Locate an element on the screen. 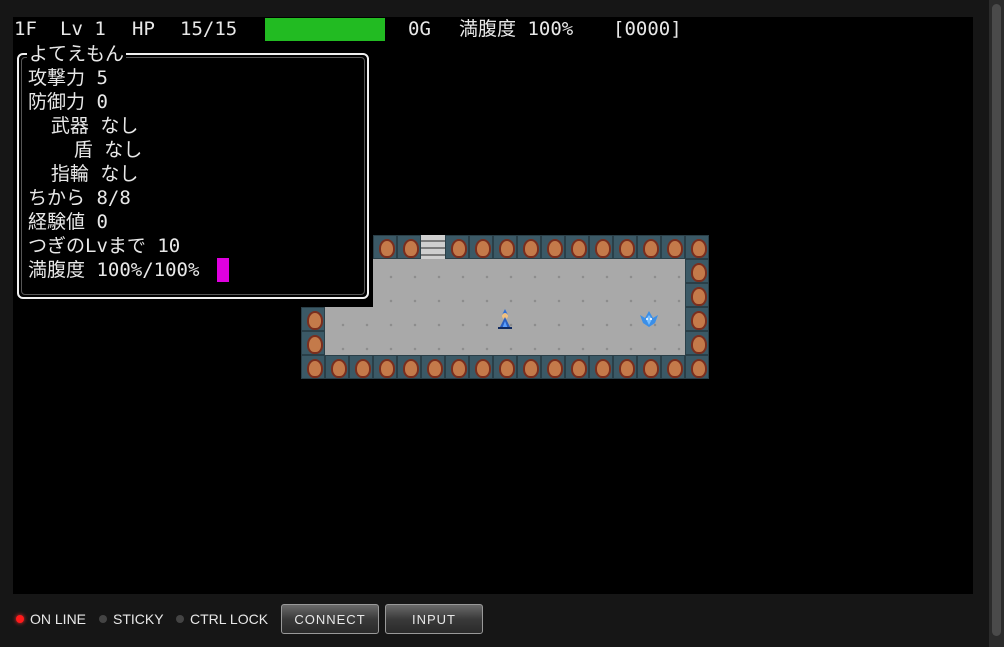  wall-right is located at coordinates (697, 307).